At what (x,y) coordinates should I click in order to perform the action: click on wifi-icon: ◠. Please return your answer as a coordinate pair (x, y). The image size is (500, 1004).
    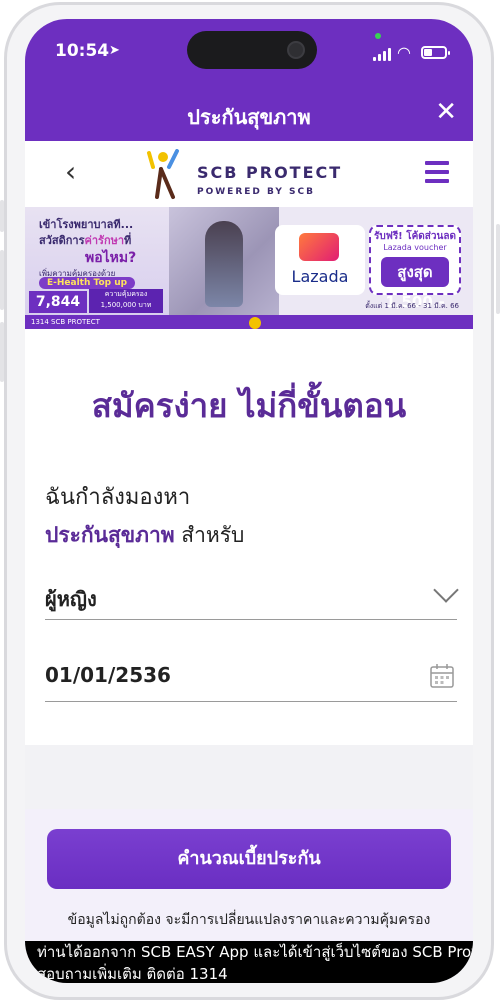
    Looking at the image, I should click on (404, 52).